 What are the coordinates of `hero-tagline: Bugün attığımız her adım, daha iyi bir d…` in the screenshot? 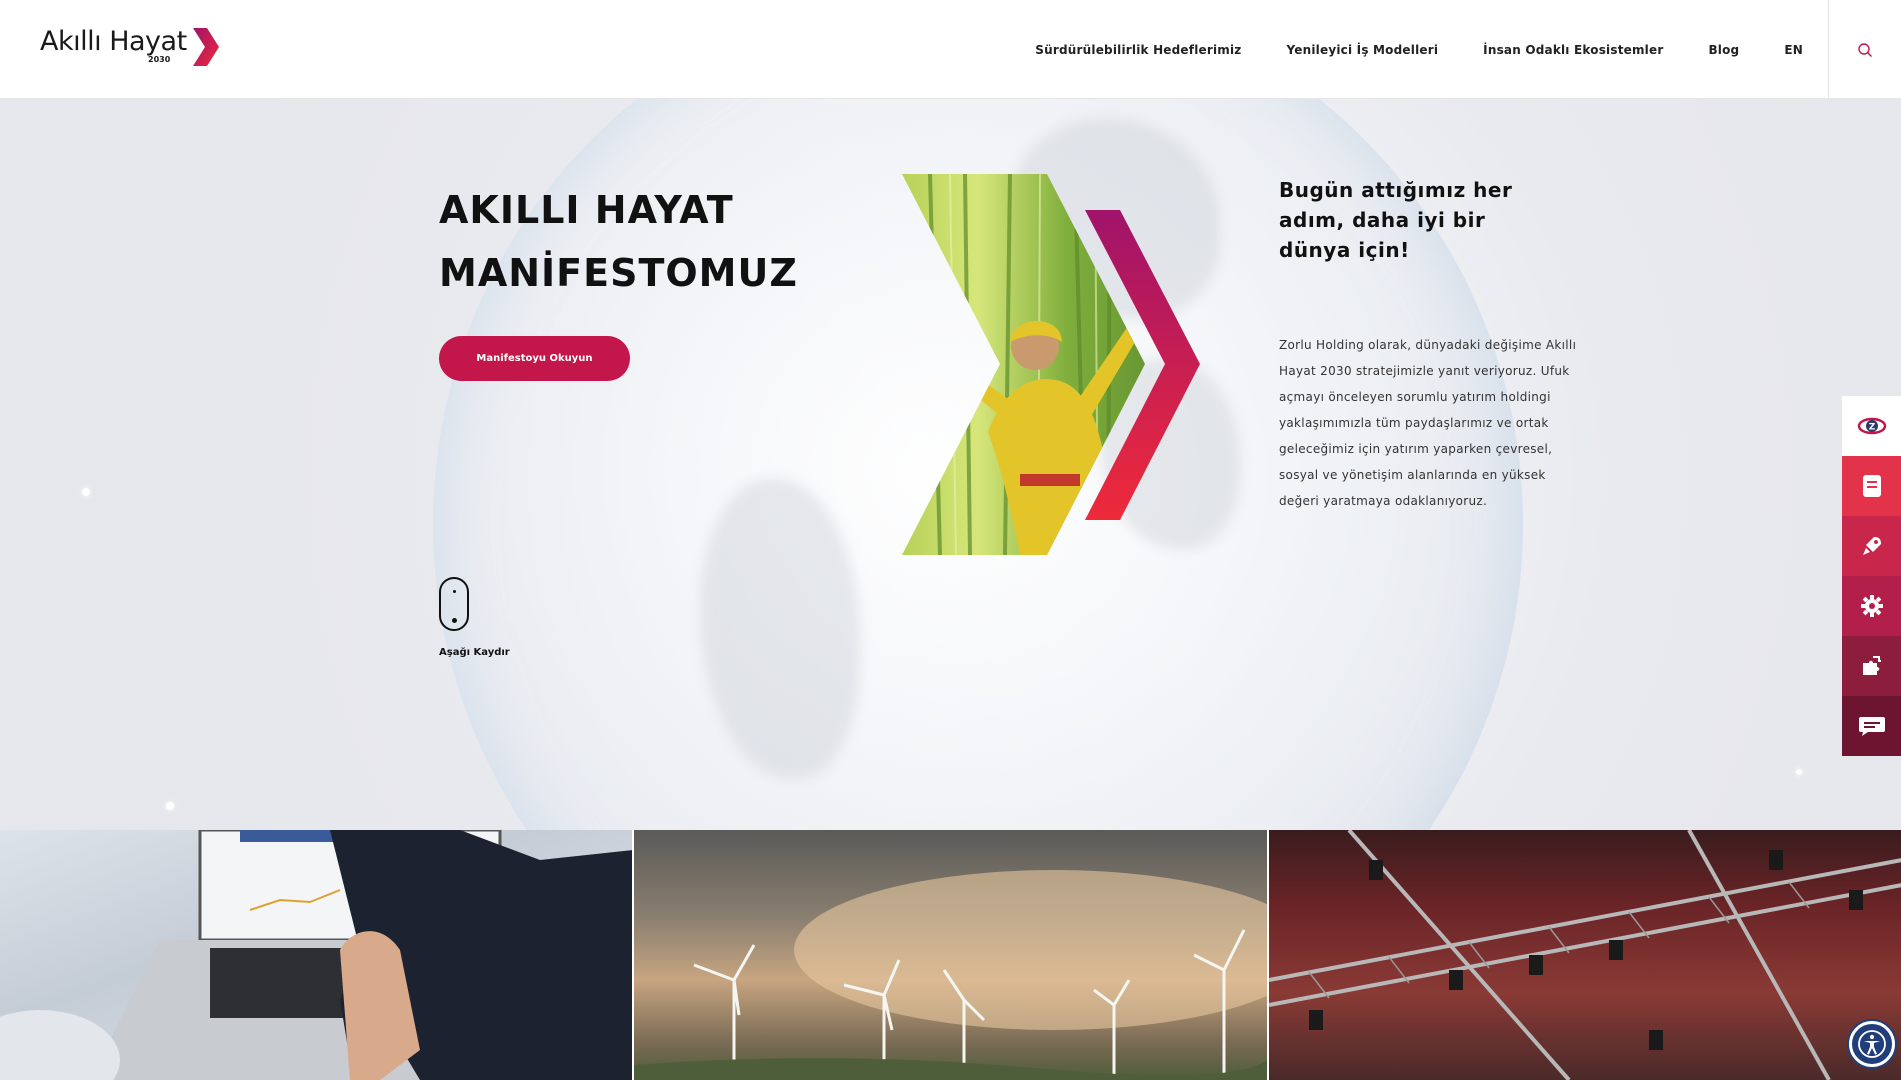 It's located at (1396, 220).